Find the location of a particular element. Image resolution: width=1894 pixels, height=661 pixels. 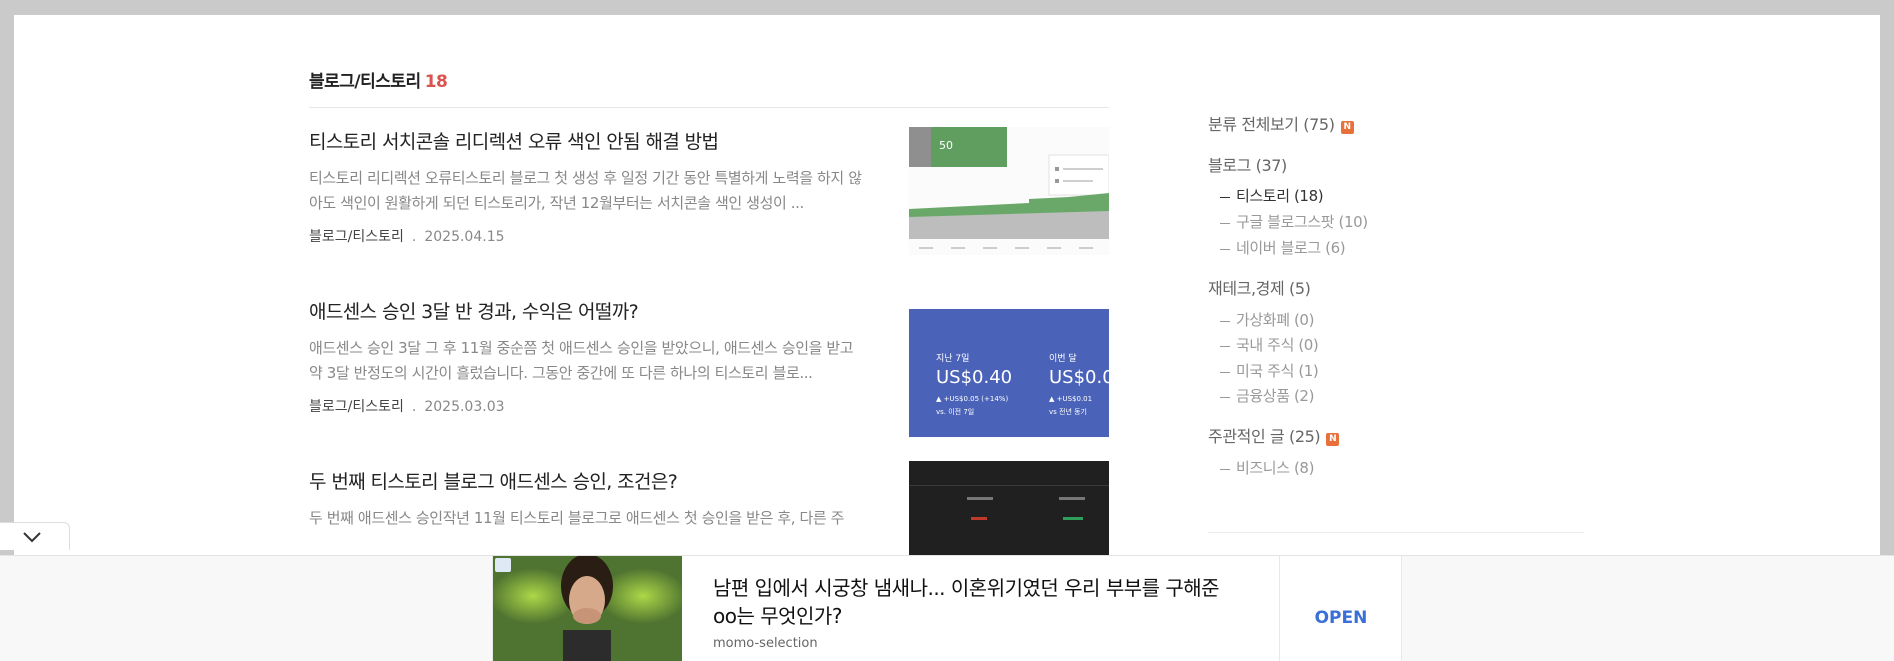

thumb-col1-delta: ▲ +US$0.05 (+14%) is located at coordinates (972, 399).